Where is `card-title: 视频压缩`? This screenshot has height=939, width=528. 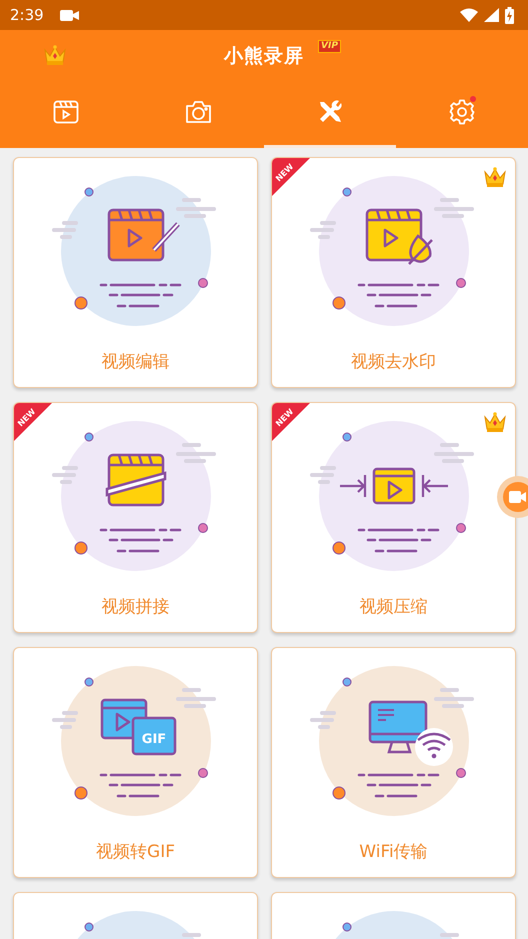
card-title: 视频压缩 is located at coordinates (394, 607).